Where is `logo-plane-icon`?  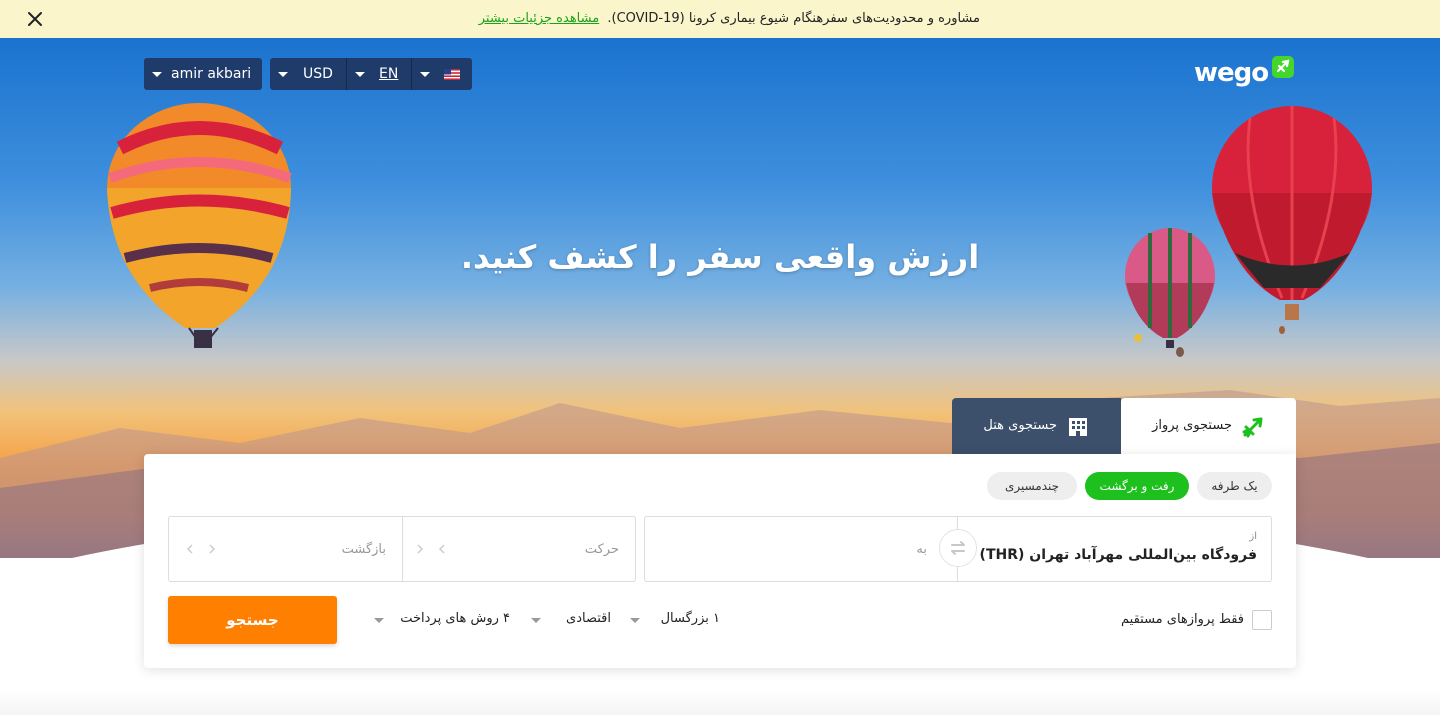 logo-plane-icon is located at coordinates (1283, 67).